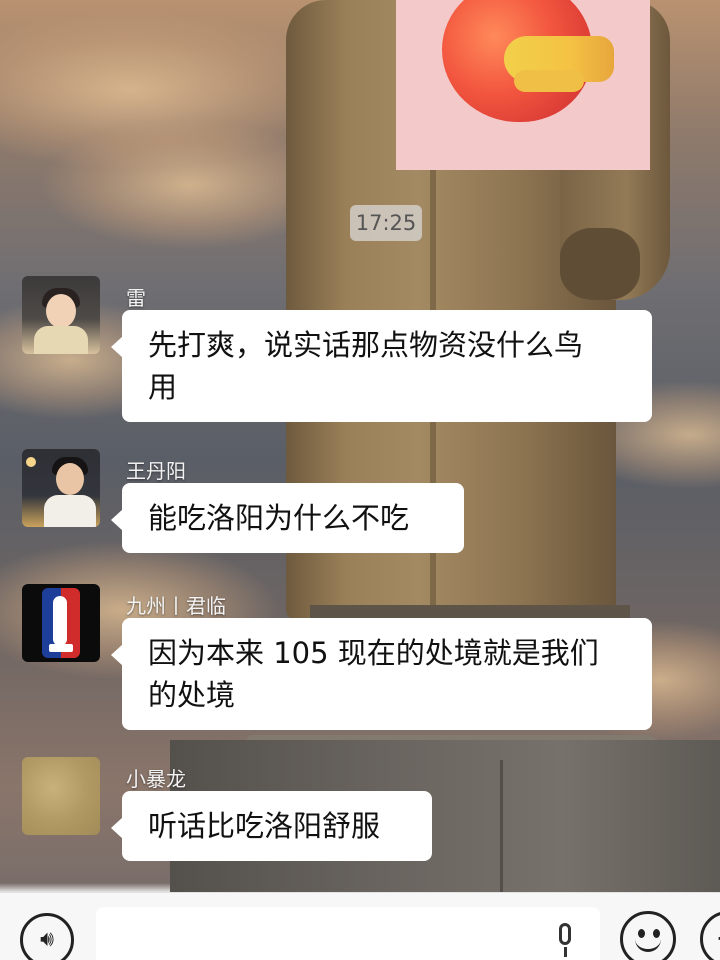 The height and width of the screenshot is (960, 720). What do you see at coordinates (47, 936) in the screenshot?
I see `voice-wave-icon: 🔊︎` at bounding box center [47, 936].